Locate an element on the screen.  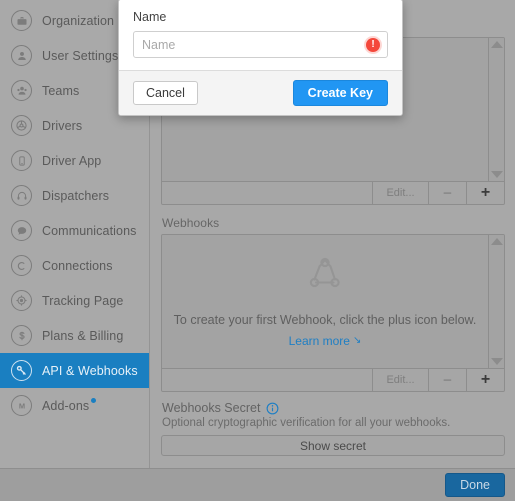
sidebar-item-plans-billing: Plans & Billing is located at coordinates (74, 335).